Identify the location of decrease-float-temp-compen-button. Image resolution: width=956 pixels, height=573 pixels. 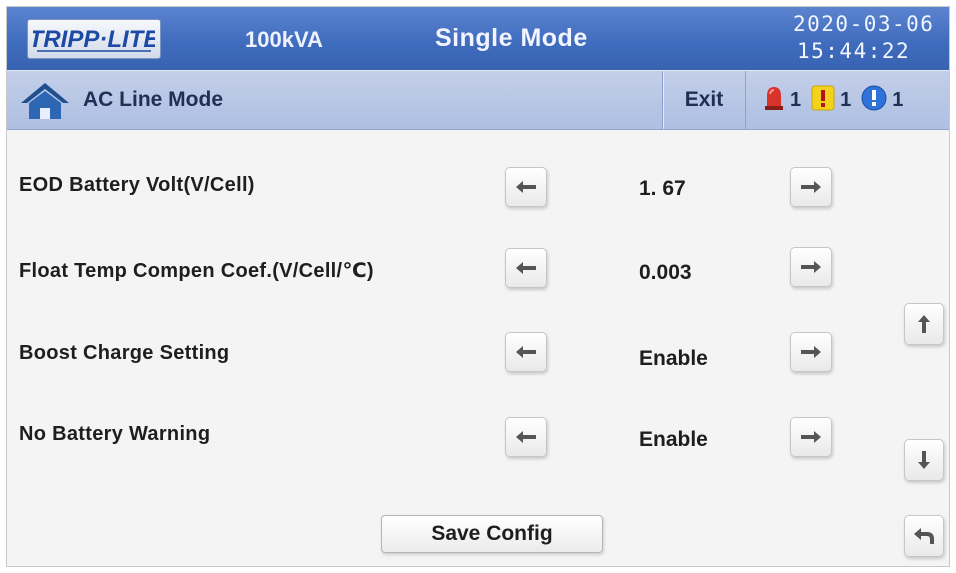
(526, 268).